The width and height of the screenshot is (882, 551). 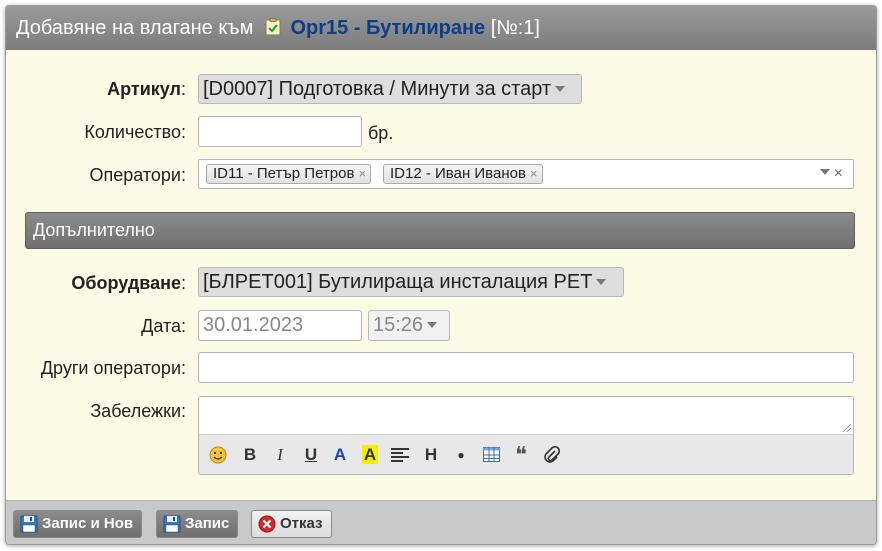 I want to click on emoji-icon, so click(x=218, y=455).